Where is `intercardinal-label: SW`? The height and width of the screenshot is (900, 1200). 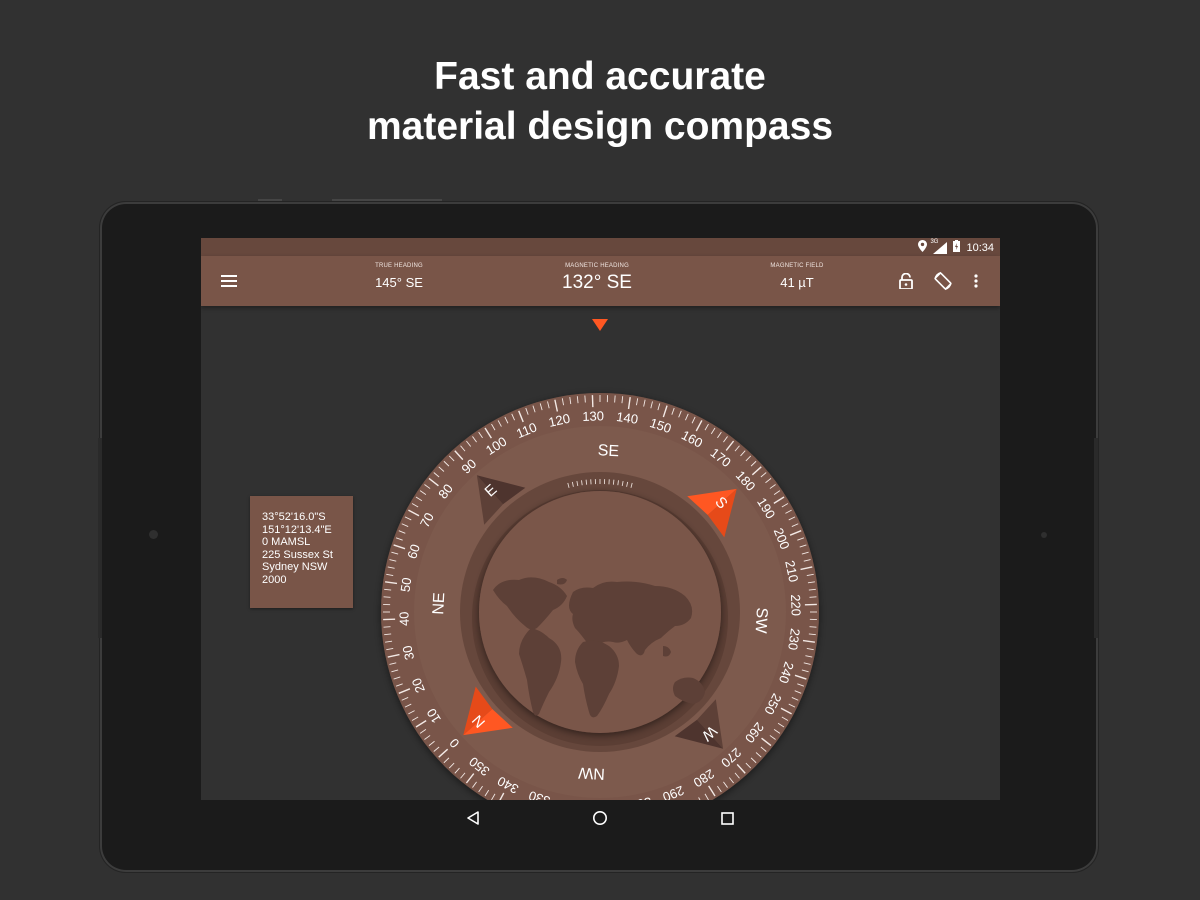 intercardinal-label: SW is located at coordinates (761, 621).